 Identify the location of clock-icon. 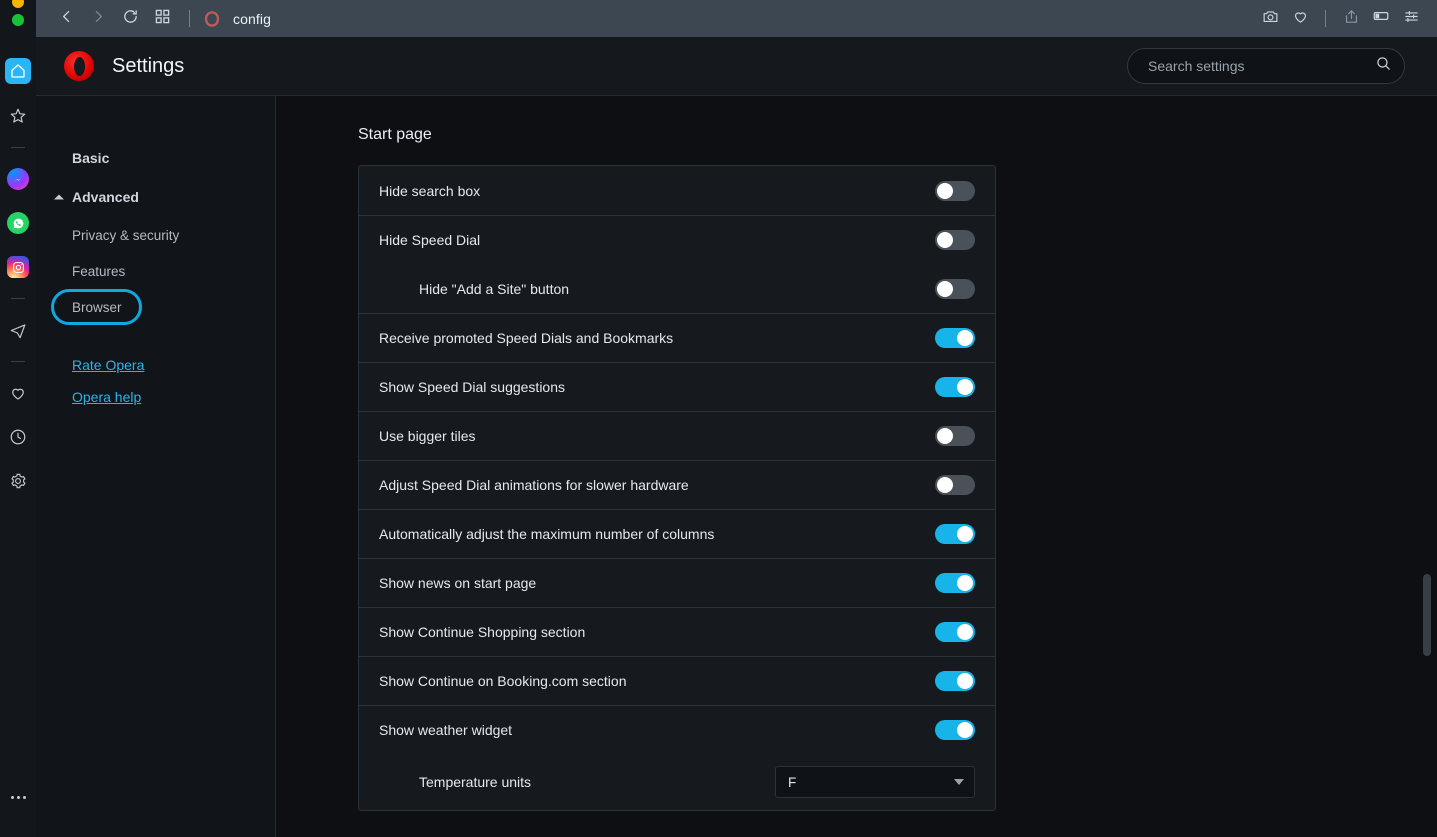
(18, 437).